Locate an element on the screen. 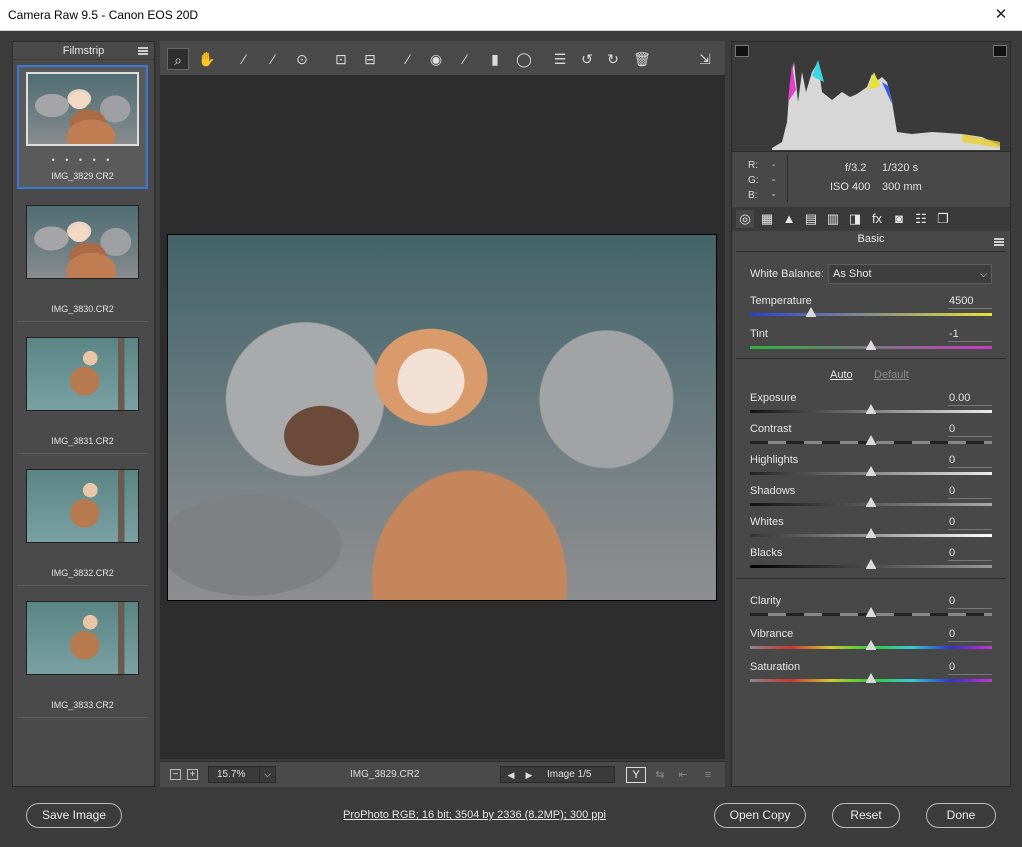 This screenshot has width=1022, height=847. rating-dots: • • • • • is located at coordinates (82, 160).